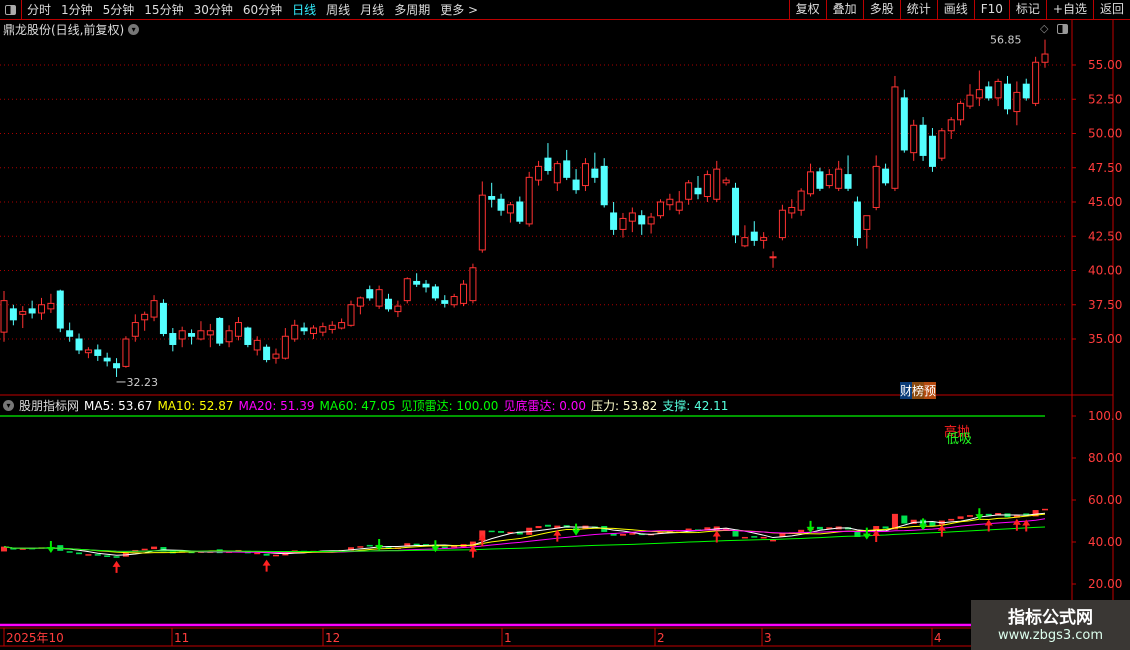 The height and width of the screenshot is (650, 1130). I want to click on watermark-title: 指标公式网, so click(1050, 618).